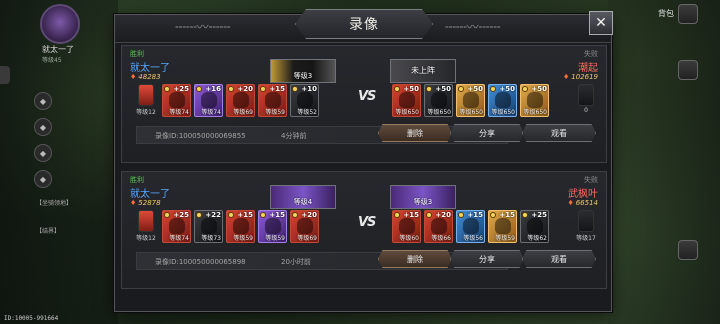 This screenshot has height=324, width=720. What do you see at coordinates (200, 136) in the screenshot?
I see `replay-id: 录像ID:100050000069855` at bounding box center [200, 136].